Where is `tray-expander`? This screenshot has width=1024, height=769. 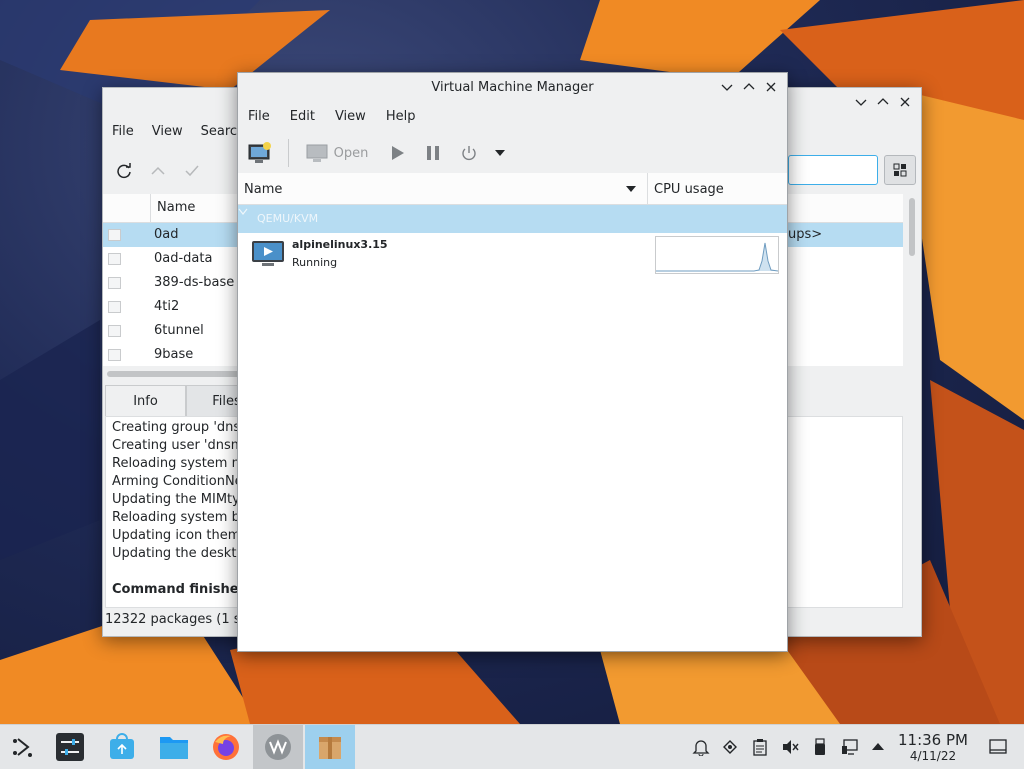
tray-expander is located at coordinates (878, 747).